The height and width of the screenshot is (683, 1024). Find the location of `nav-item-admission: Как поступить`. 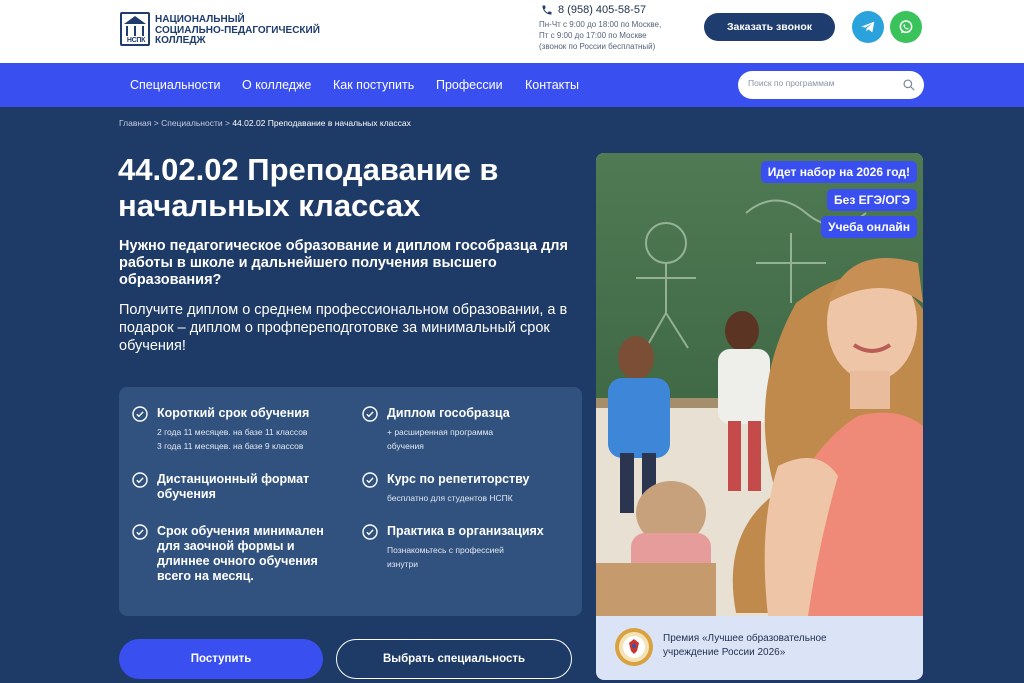

nav-item-admission: Как поступить is located at coordinates (373, 85).